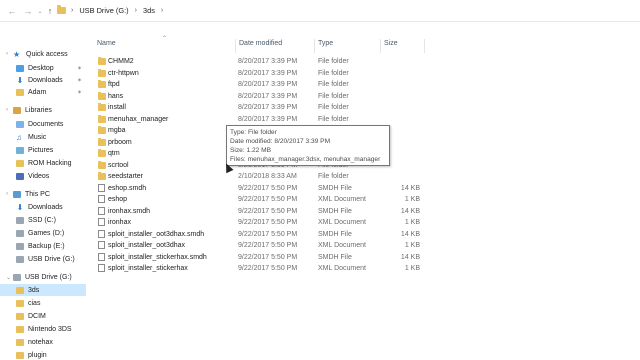 The width and height of the screenshot is (640, 360). Describe the element at coordinates (59, 316) in the screenshot. I see `nav-dcim: DCIM` at that location.